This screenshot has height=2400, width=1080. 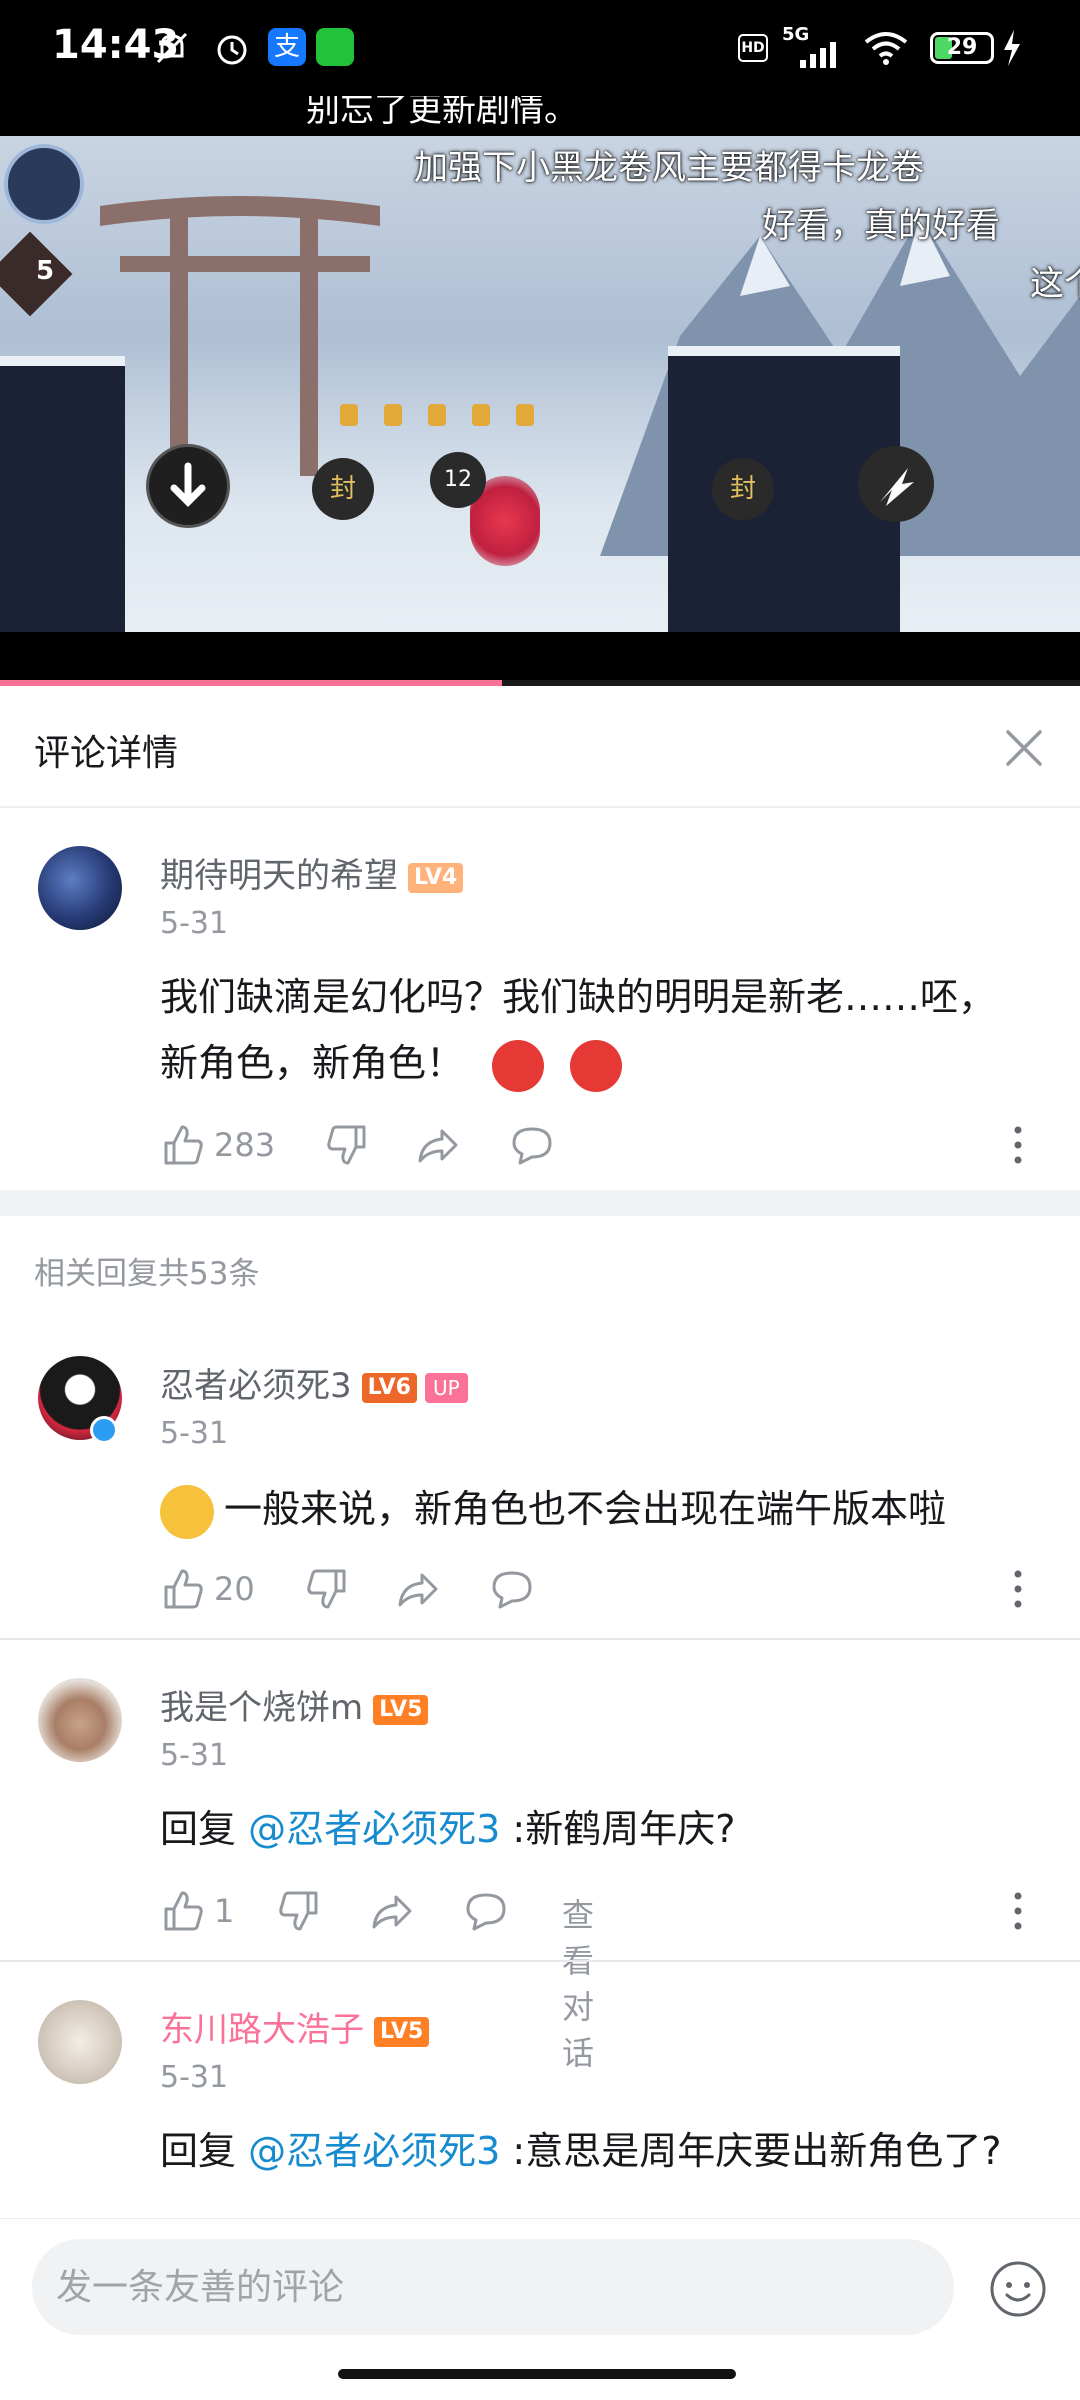 I want to click on alipay-icon: 支, so click(x=287, y=47).